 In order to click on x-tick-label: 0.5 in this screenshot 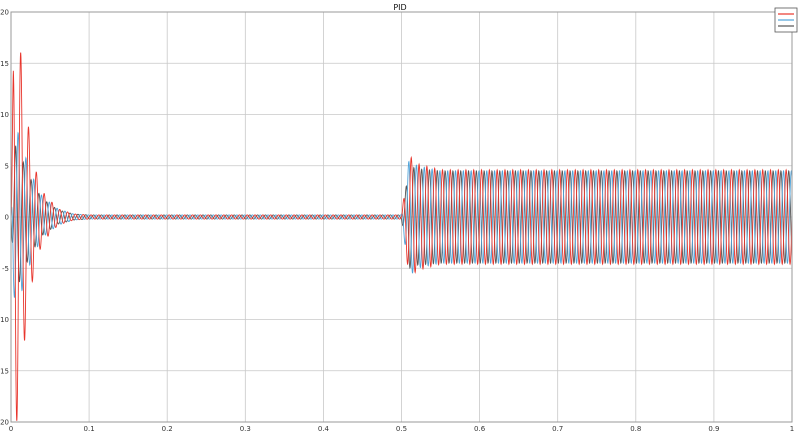, I will do `click(401, 429)`.